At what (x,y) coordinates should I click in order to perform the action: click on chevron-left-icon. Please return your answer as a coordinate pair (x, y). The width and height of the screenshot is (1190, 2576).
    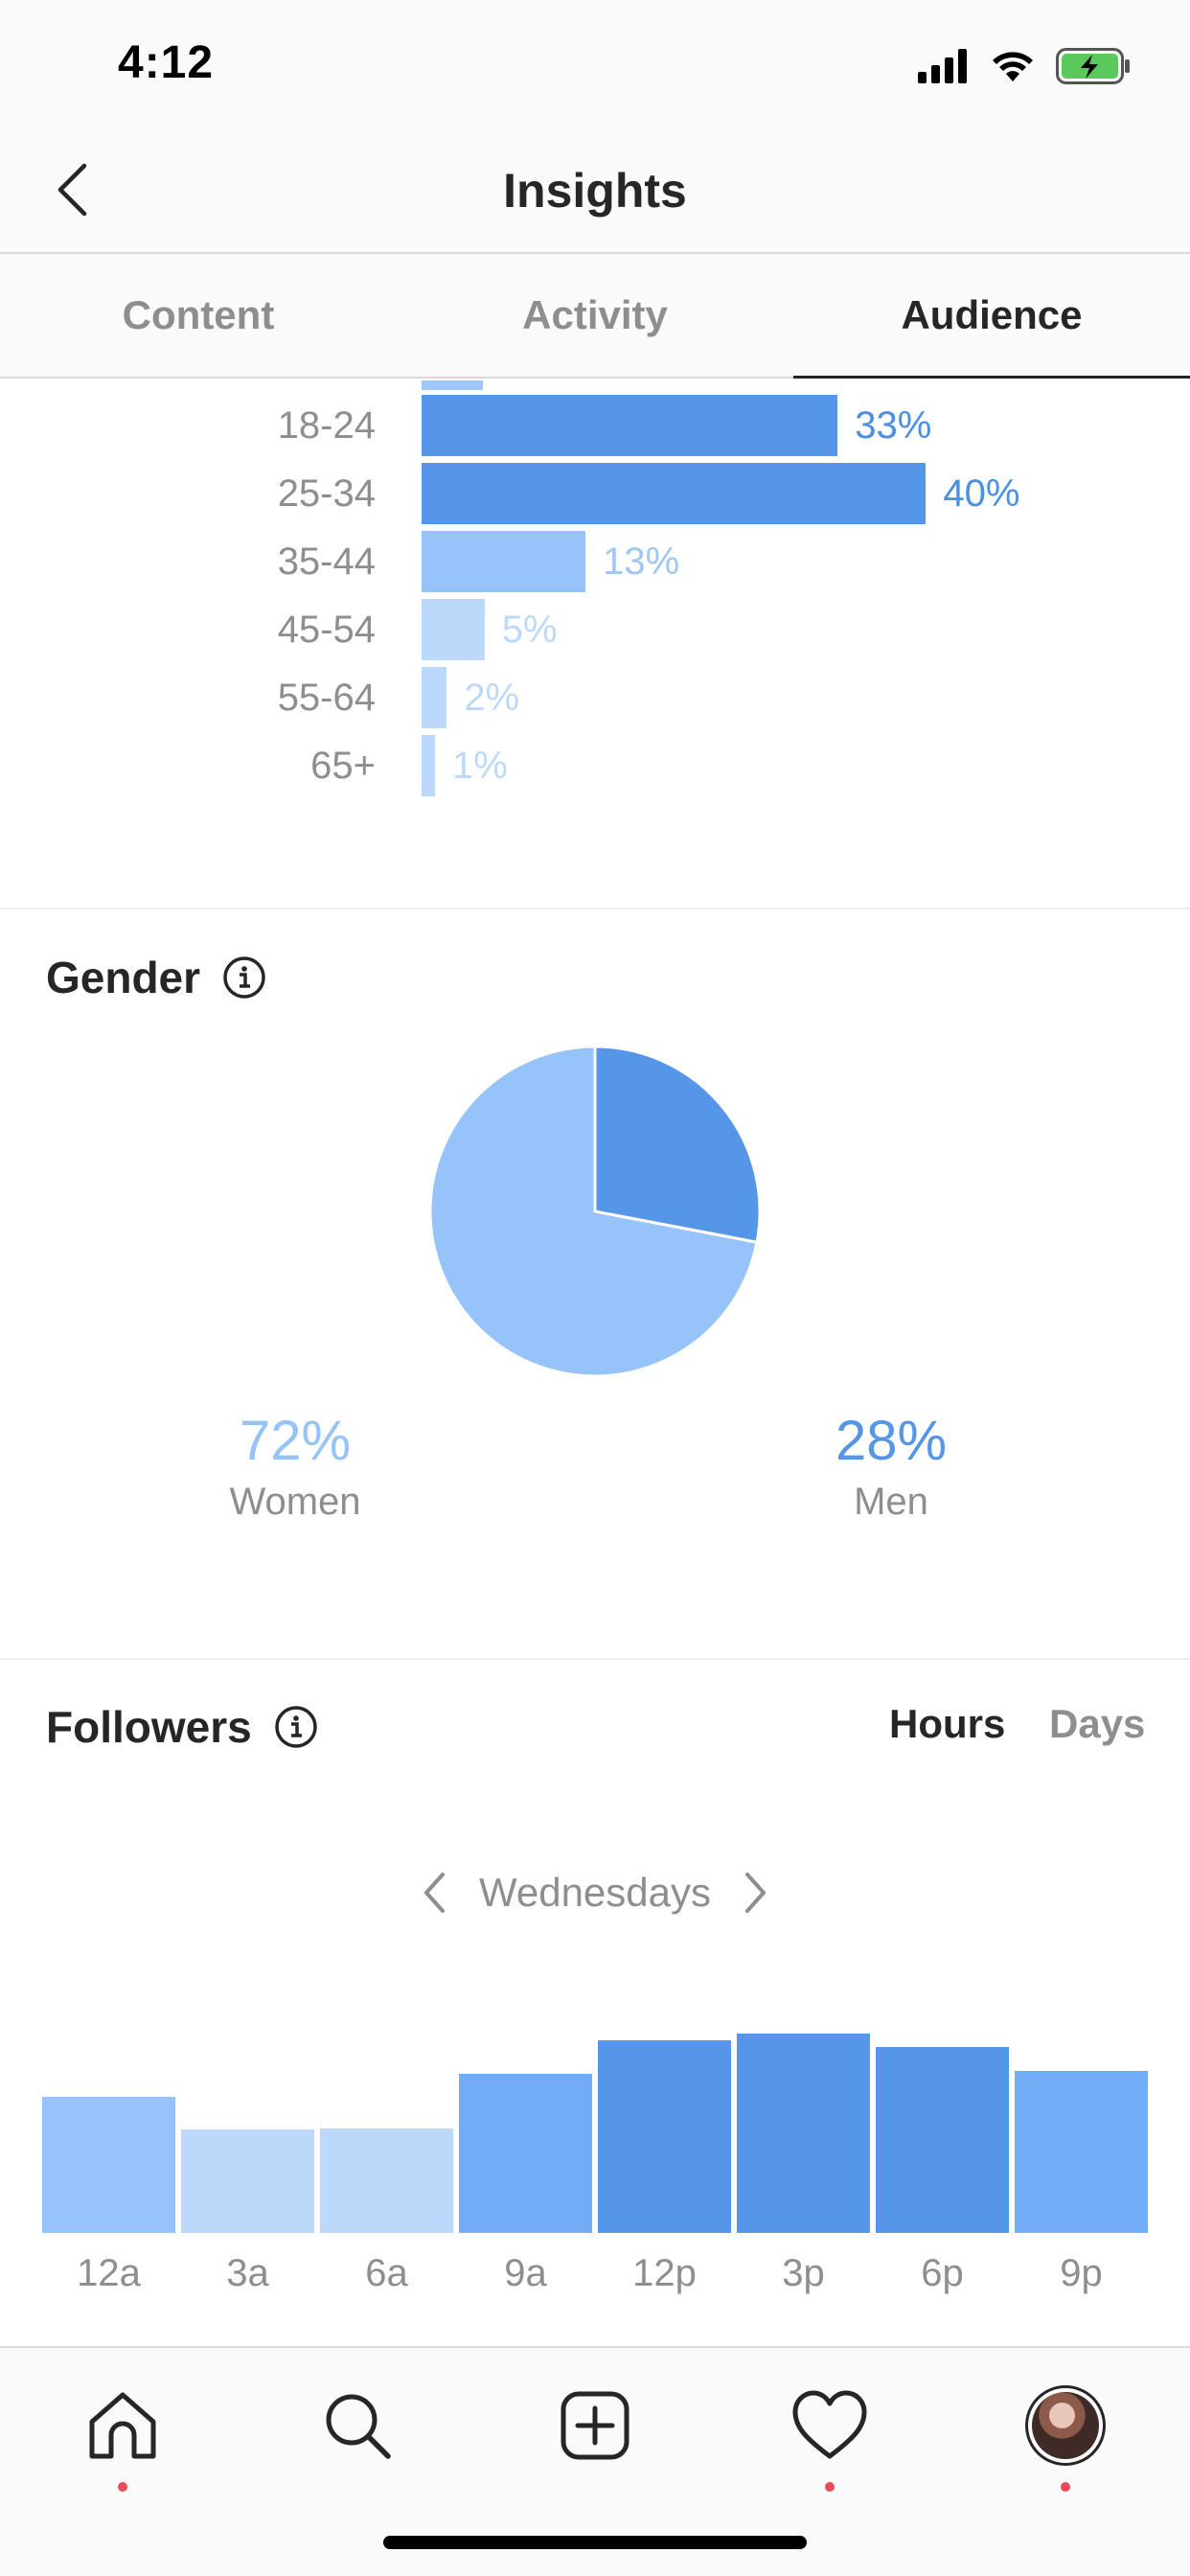
    Looking at the image, I should click on (434, 1893).